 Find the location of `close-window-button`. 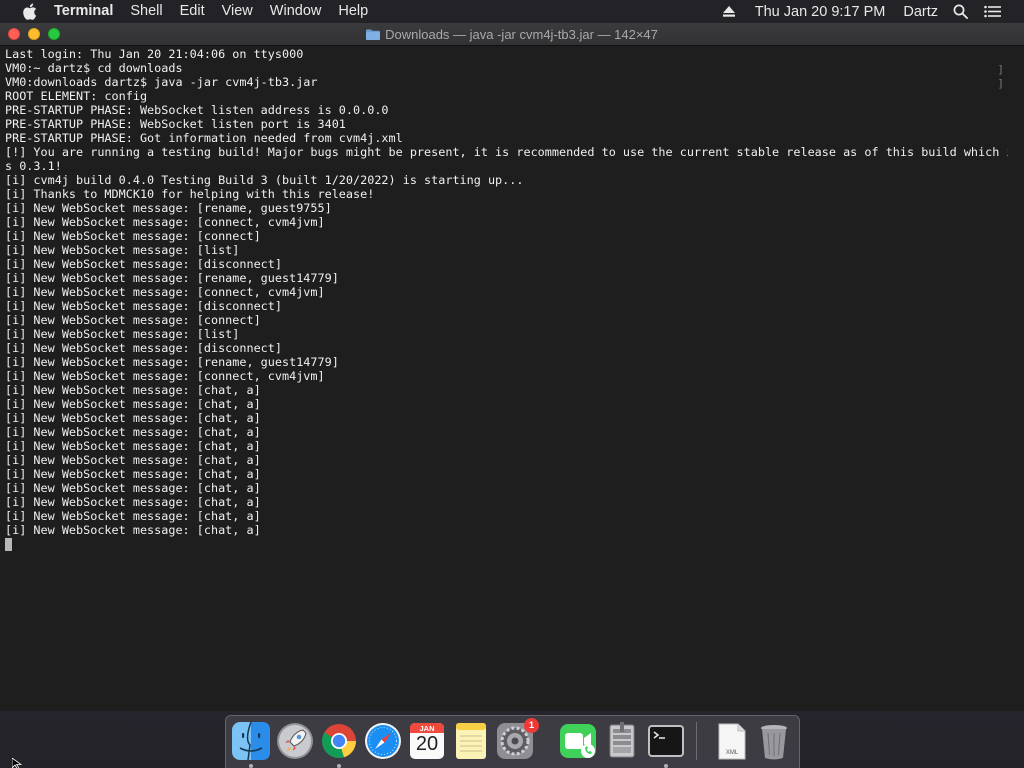

close-window-button is located at coordinates (14, 34).